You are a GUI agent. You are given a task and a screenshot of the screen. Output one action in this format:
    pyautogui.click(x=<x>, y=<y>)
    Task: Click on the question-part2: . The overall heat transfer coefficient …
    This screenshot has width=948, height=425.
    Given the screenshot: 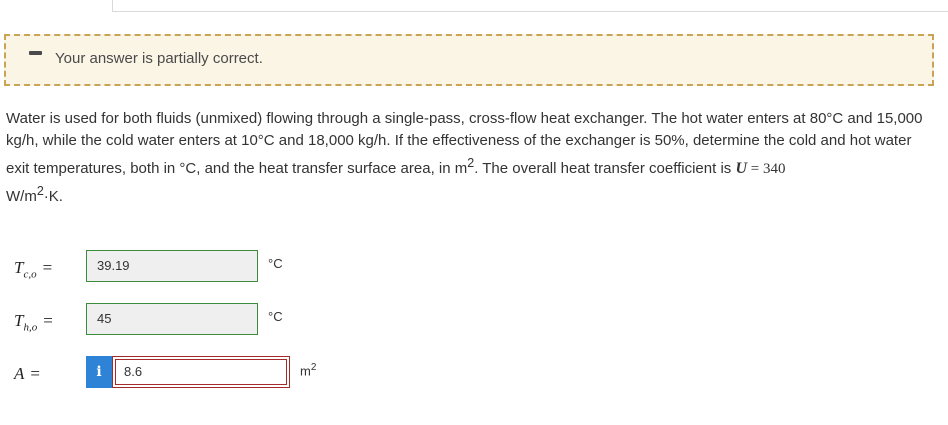 What is the action you would take?
    pyautogui.click(x=605, y=168)
    